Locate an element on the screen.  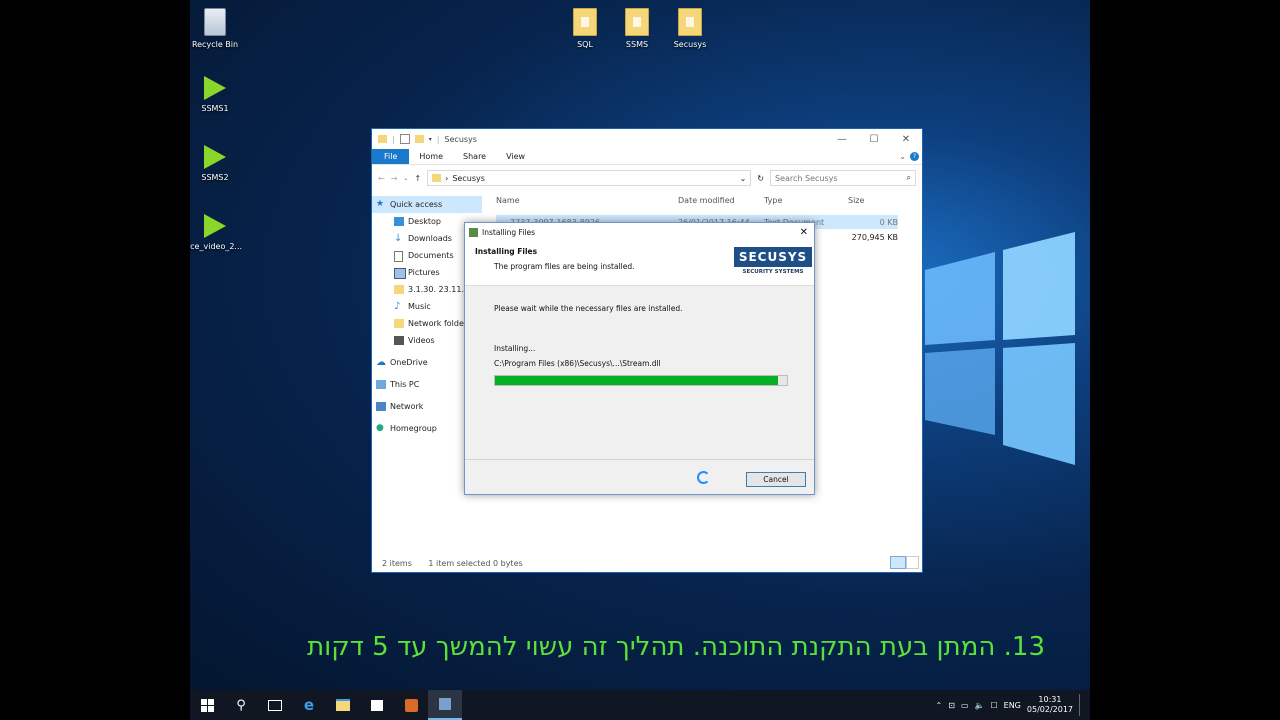
file-explorer-button is located at coordinates (343, 705).